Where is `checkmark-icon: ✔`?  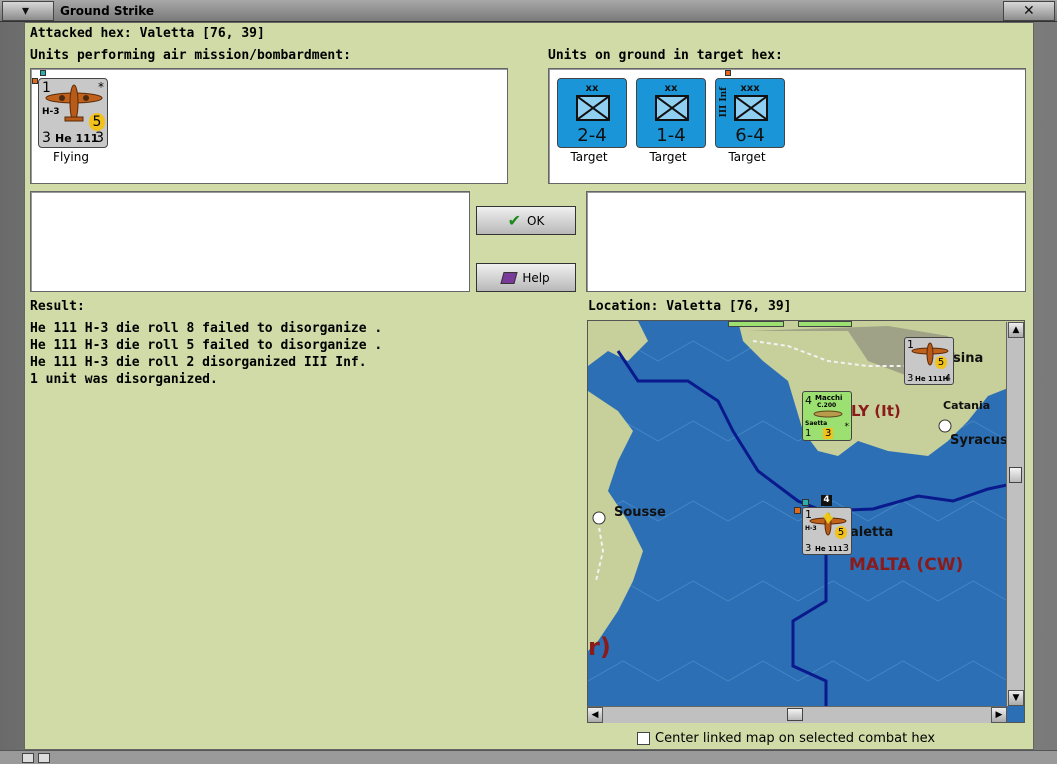
checkmark-icon: ✔ is located at coordinates (514, 220).